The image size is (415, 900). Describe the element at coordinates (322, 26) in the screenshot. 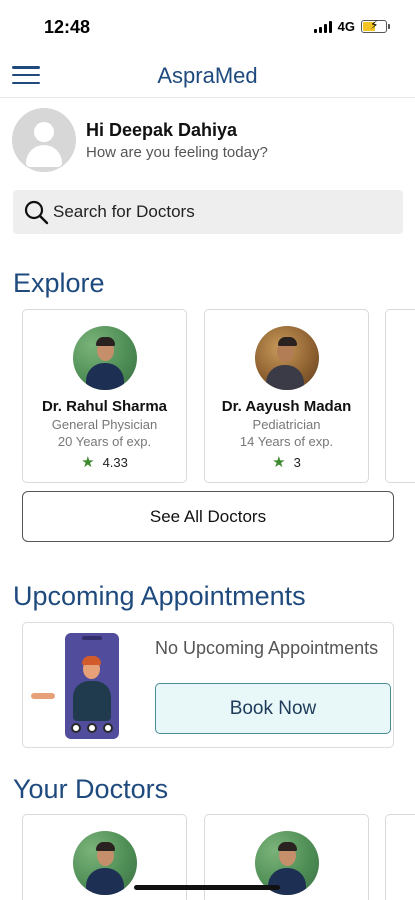

I see `signal-icon` at that location.